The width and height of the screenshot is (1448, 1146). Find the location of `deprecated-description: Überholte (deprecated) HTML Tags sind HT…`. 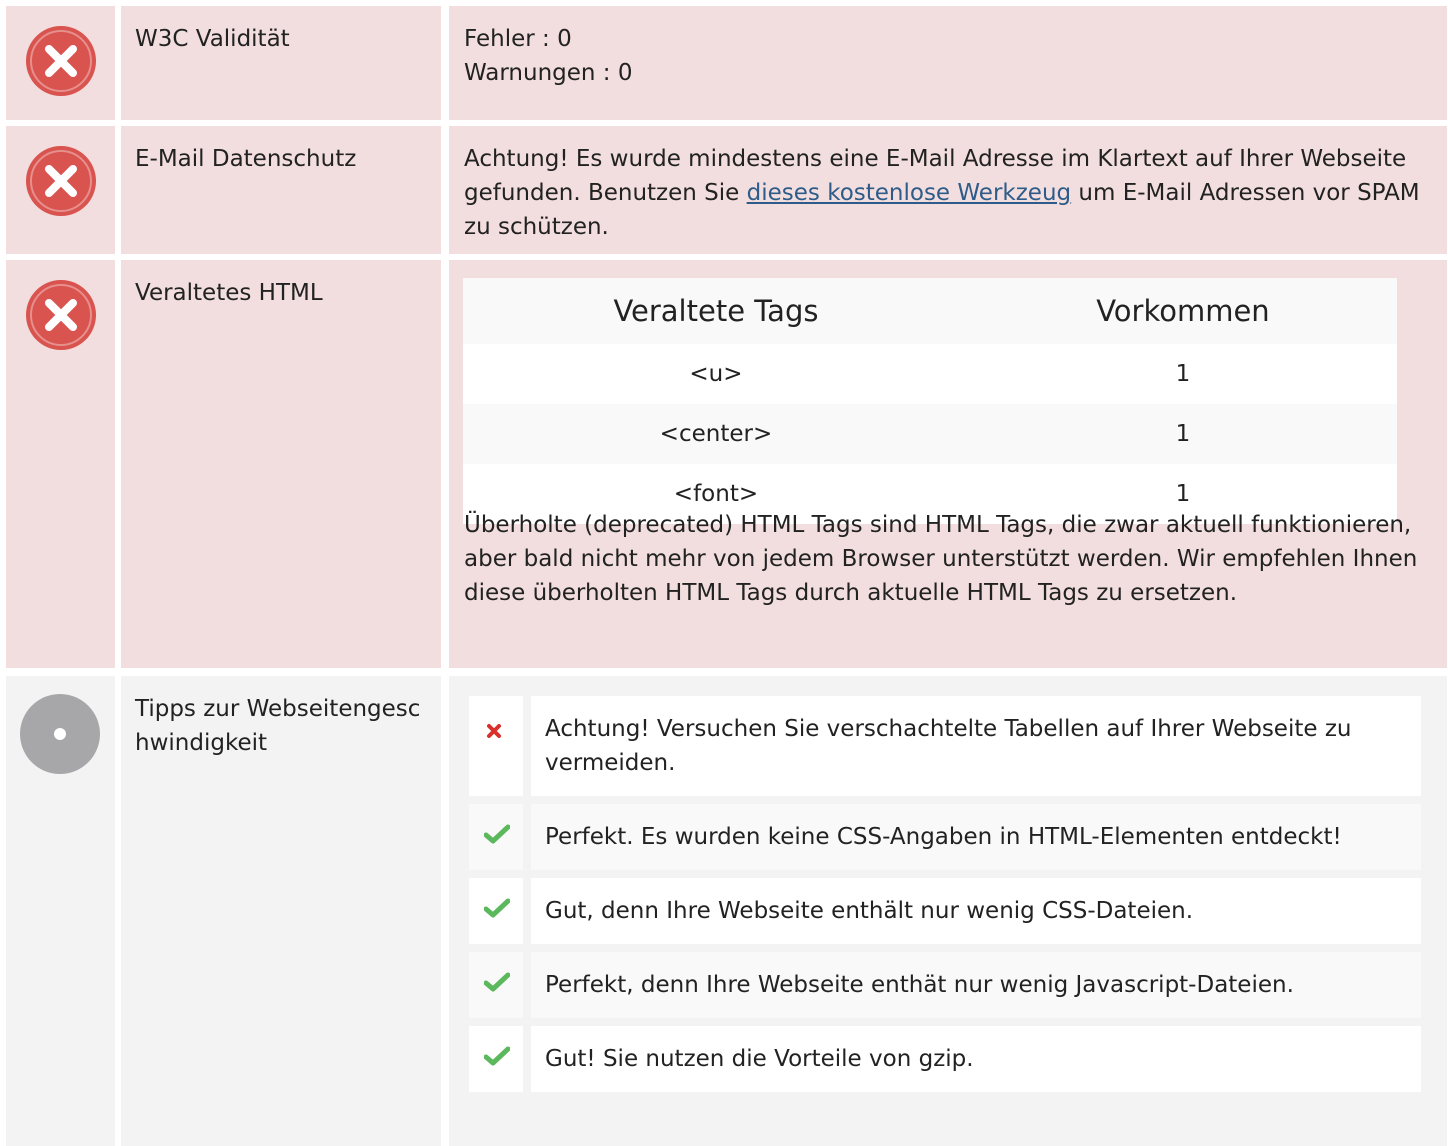

deprecated-description: Überholte (deprecated) HTML Tags sind HT… is located at coordinates (941, 559).